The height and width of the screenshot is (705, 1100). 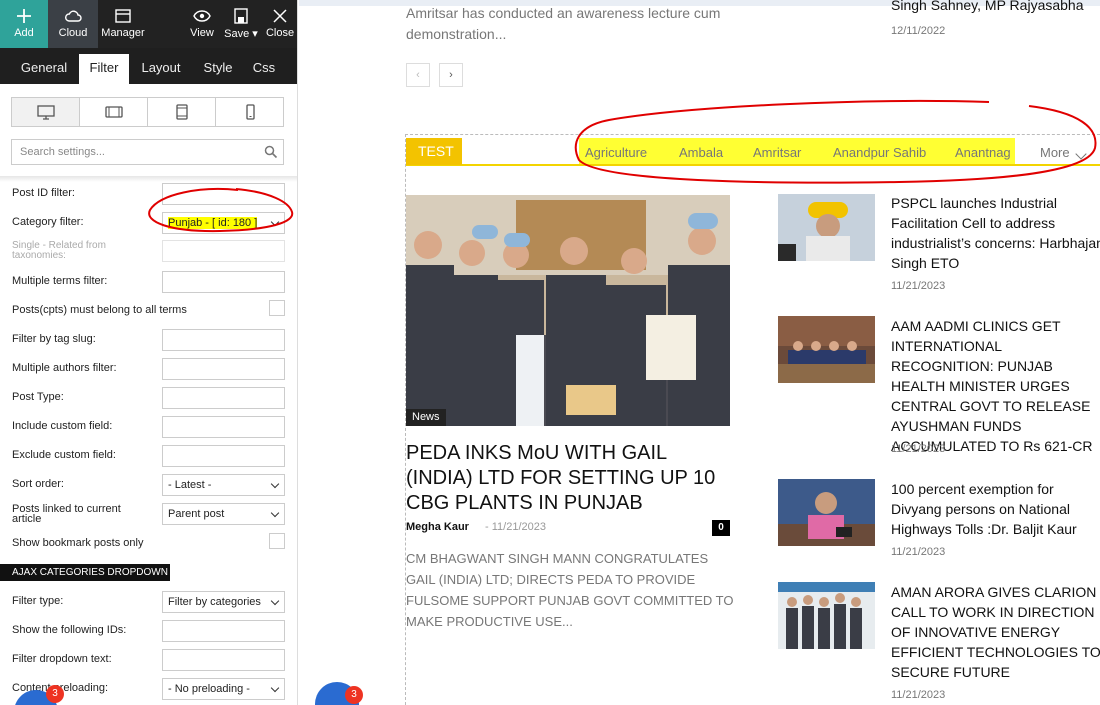 I want to click on main-article-image, so click(x=568, y=310).